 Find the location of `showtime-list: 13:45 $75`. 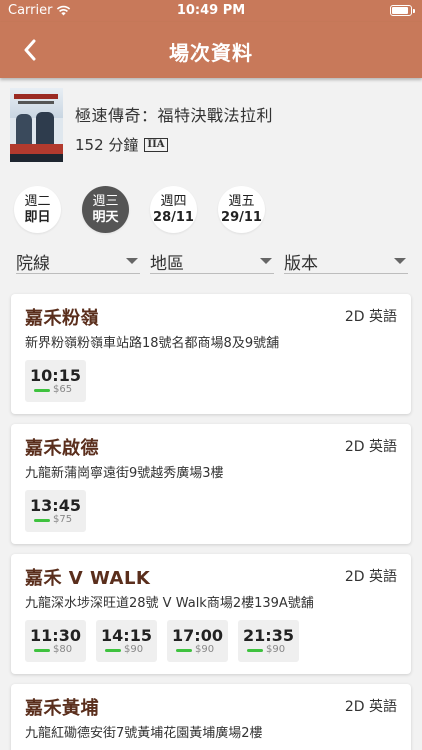

showtime-list: 13:45 $75 is located at coordinates (55, 511).